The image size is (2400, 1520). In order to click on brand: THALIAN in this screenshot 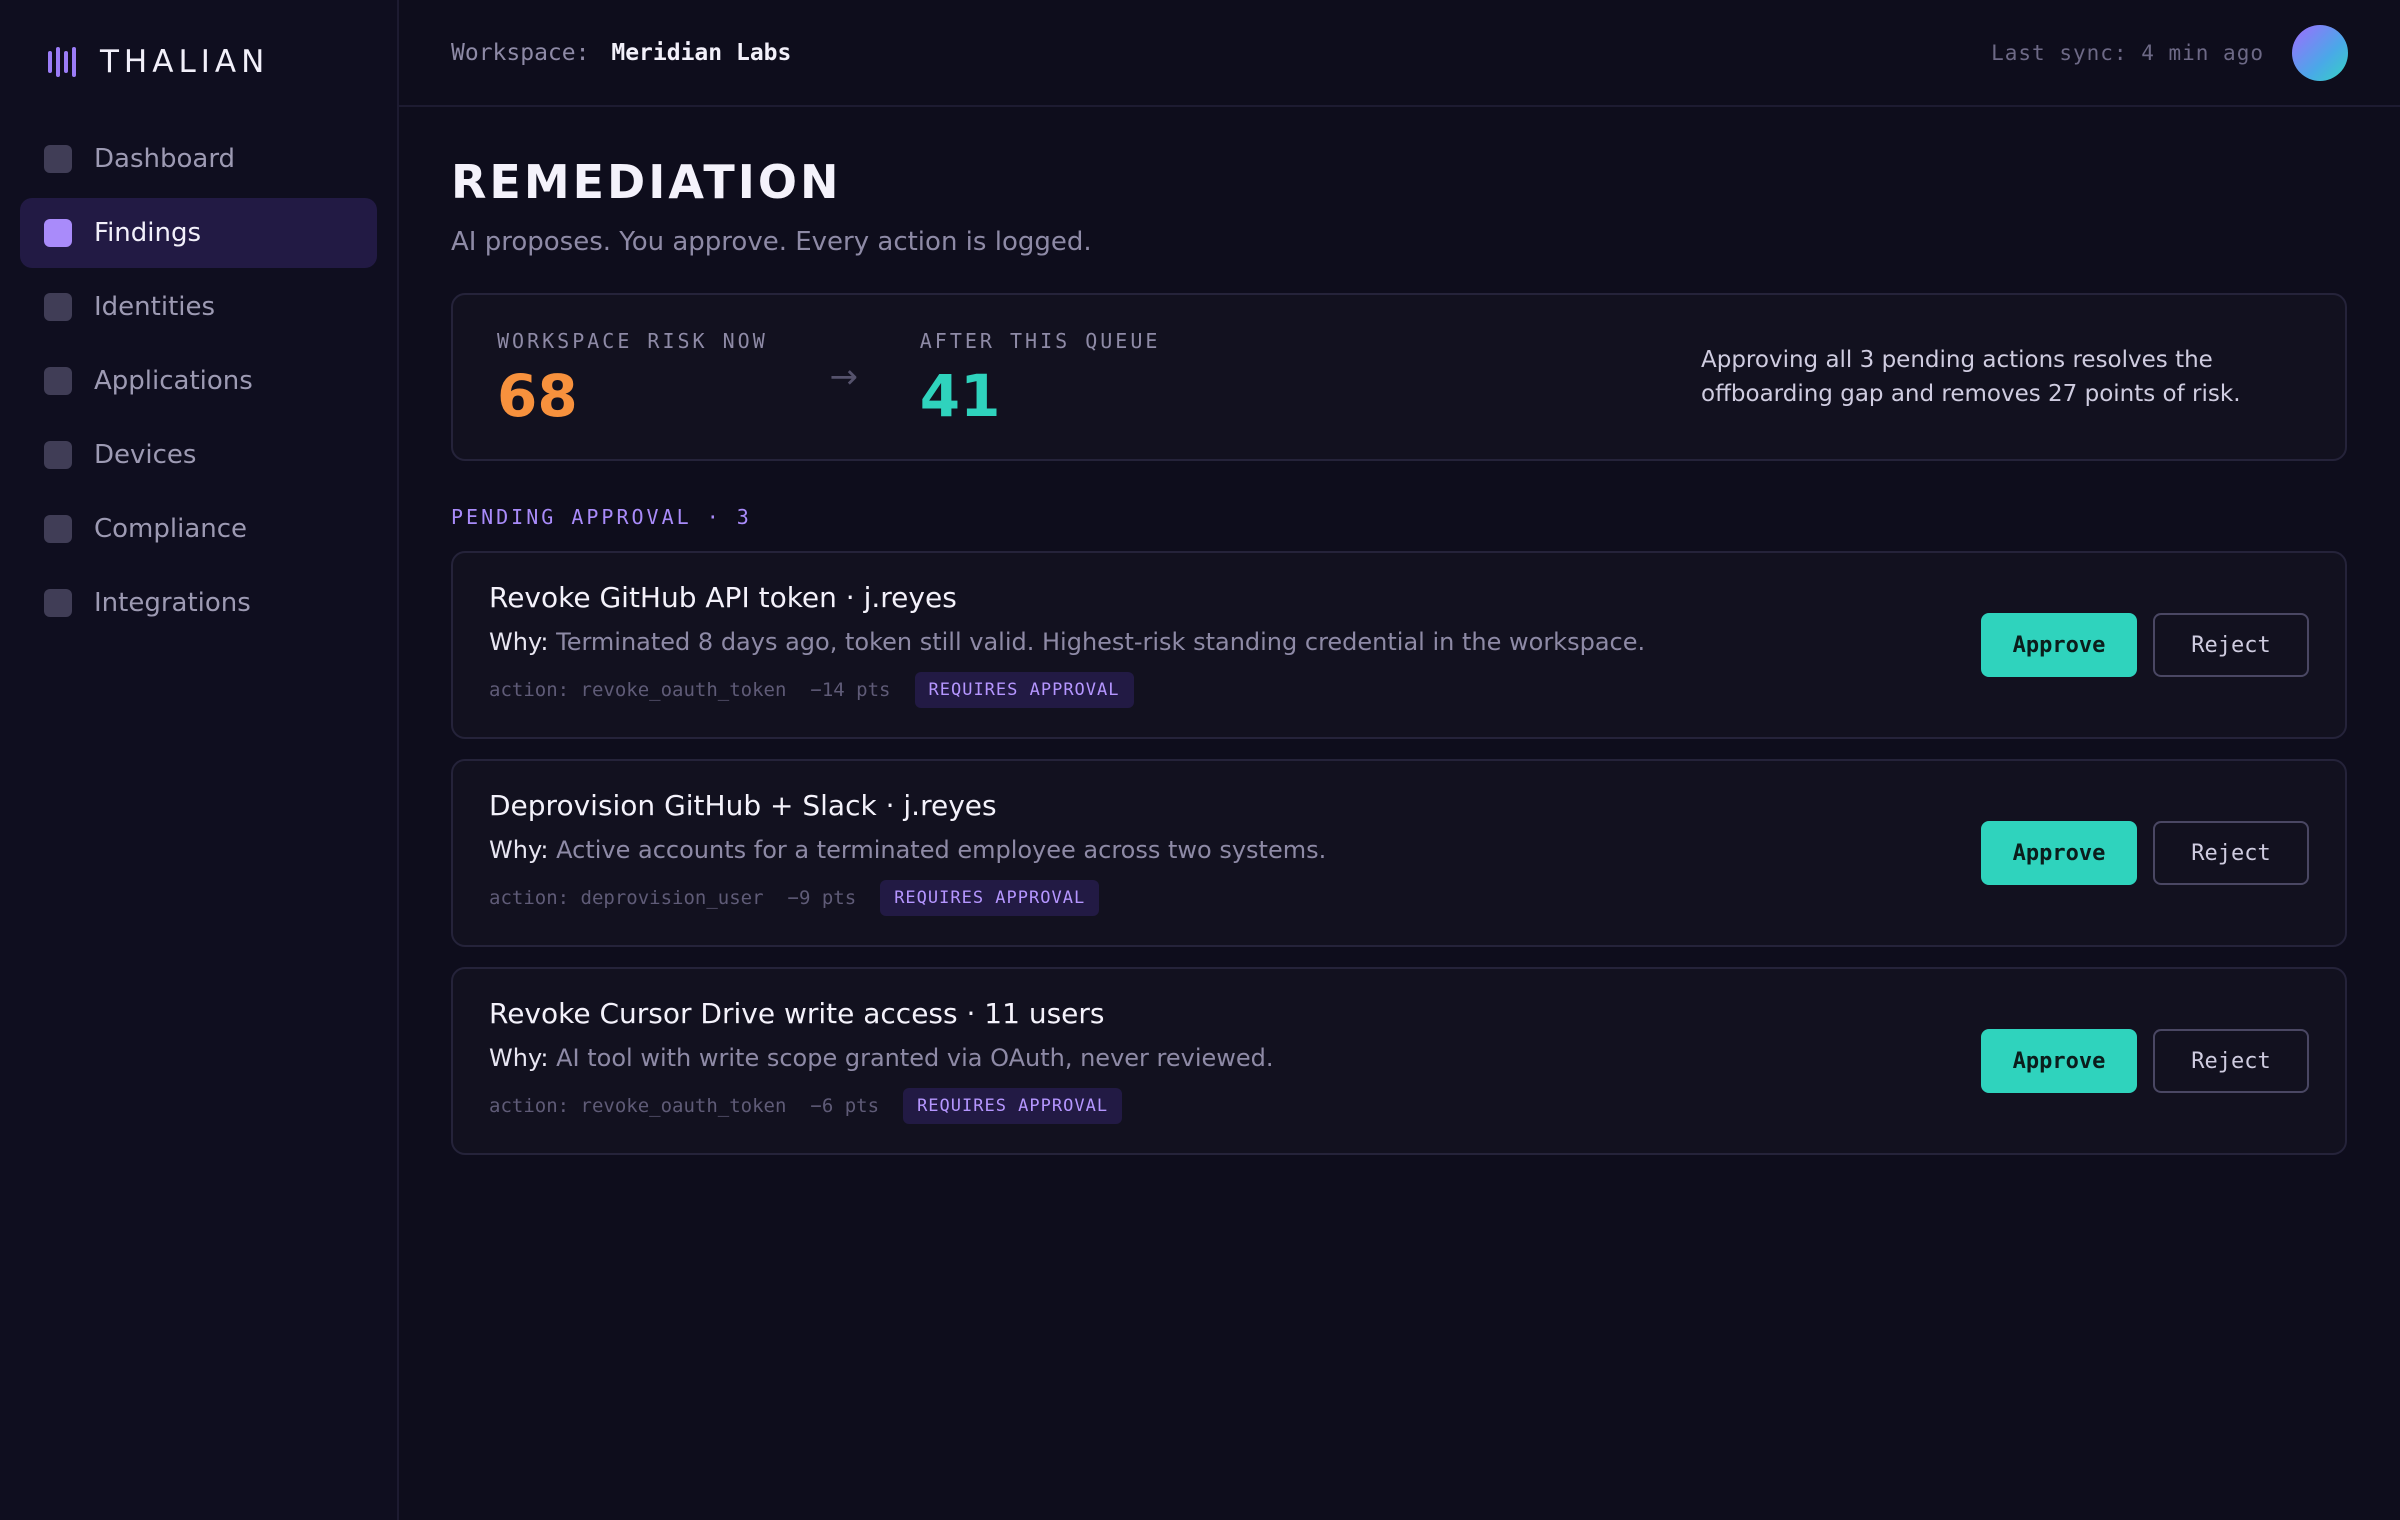, I will do `click(198, 62)`.